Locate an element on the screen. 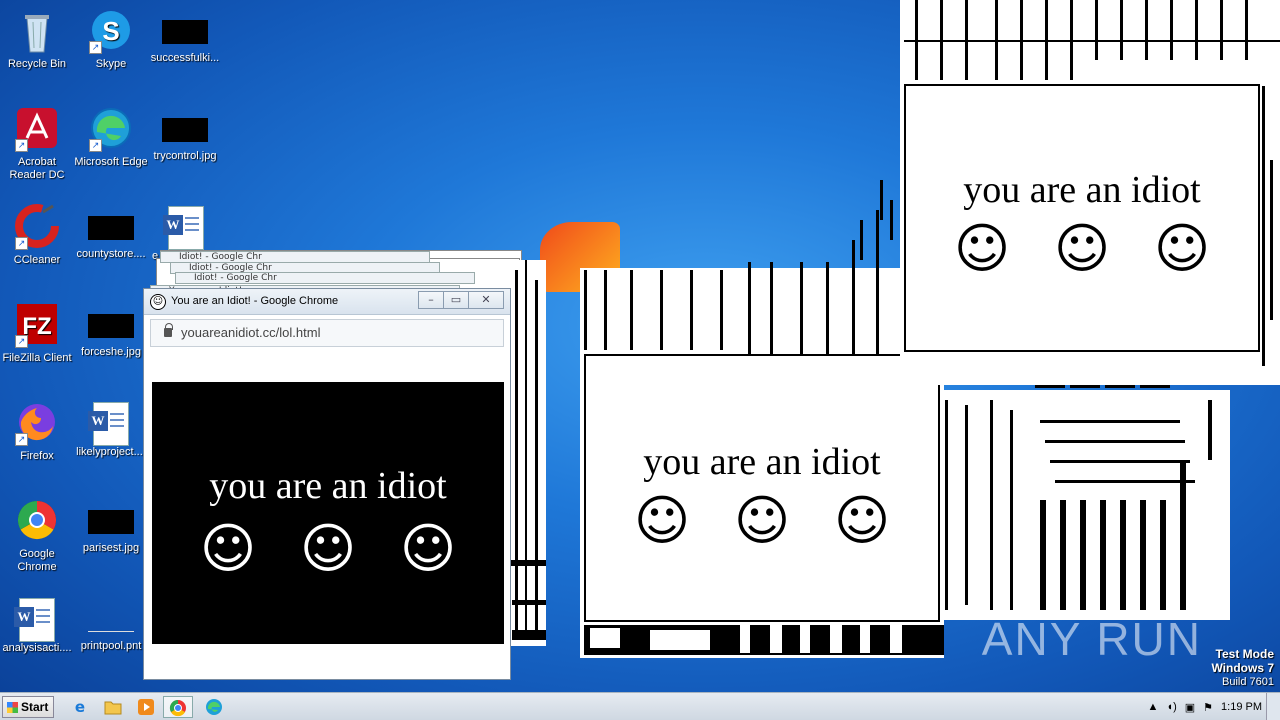 Image resolution: width=1280 pixels, height=720 pixels. page-content: you are an idiot ☺ ☺ ☺ is located at coordinates (328, 513).